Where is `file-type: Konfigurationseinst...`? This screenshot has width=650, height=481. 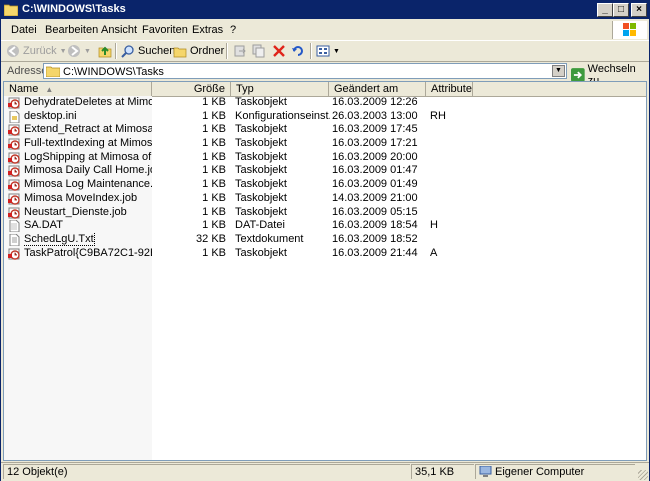 file-type: Konfigurationseinst... is located at coordinates (282, 115).